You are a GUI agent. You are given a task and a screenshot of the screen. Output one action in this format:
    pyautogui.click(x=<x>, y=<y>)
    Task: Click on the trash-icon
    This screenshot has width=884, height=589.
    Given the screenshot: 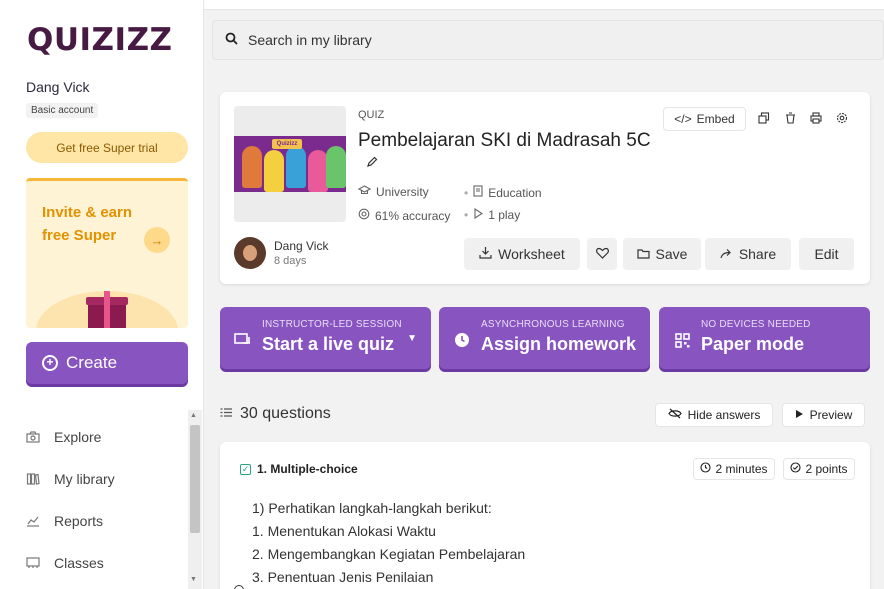 What is the action you would take?
    pyautogui.click(x=790, y=119)
    